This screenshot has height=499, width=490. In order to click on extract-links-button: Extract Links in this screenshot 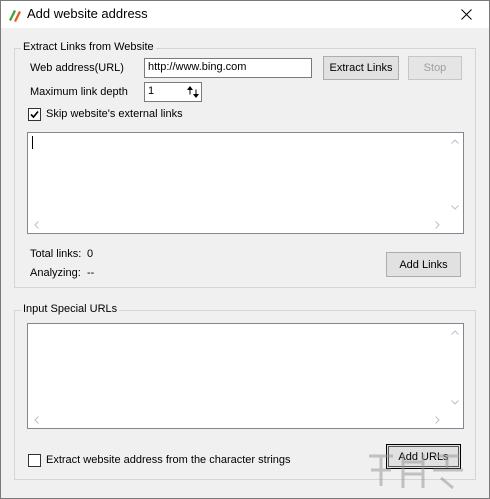, I will do `click(361, 68)`.